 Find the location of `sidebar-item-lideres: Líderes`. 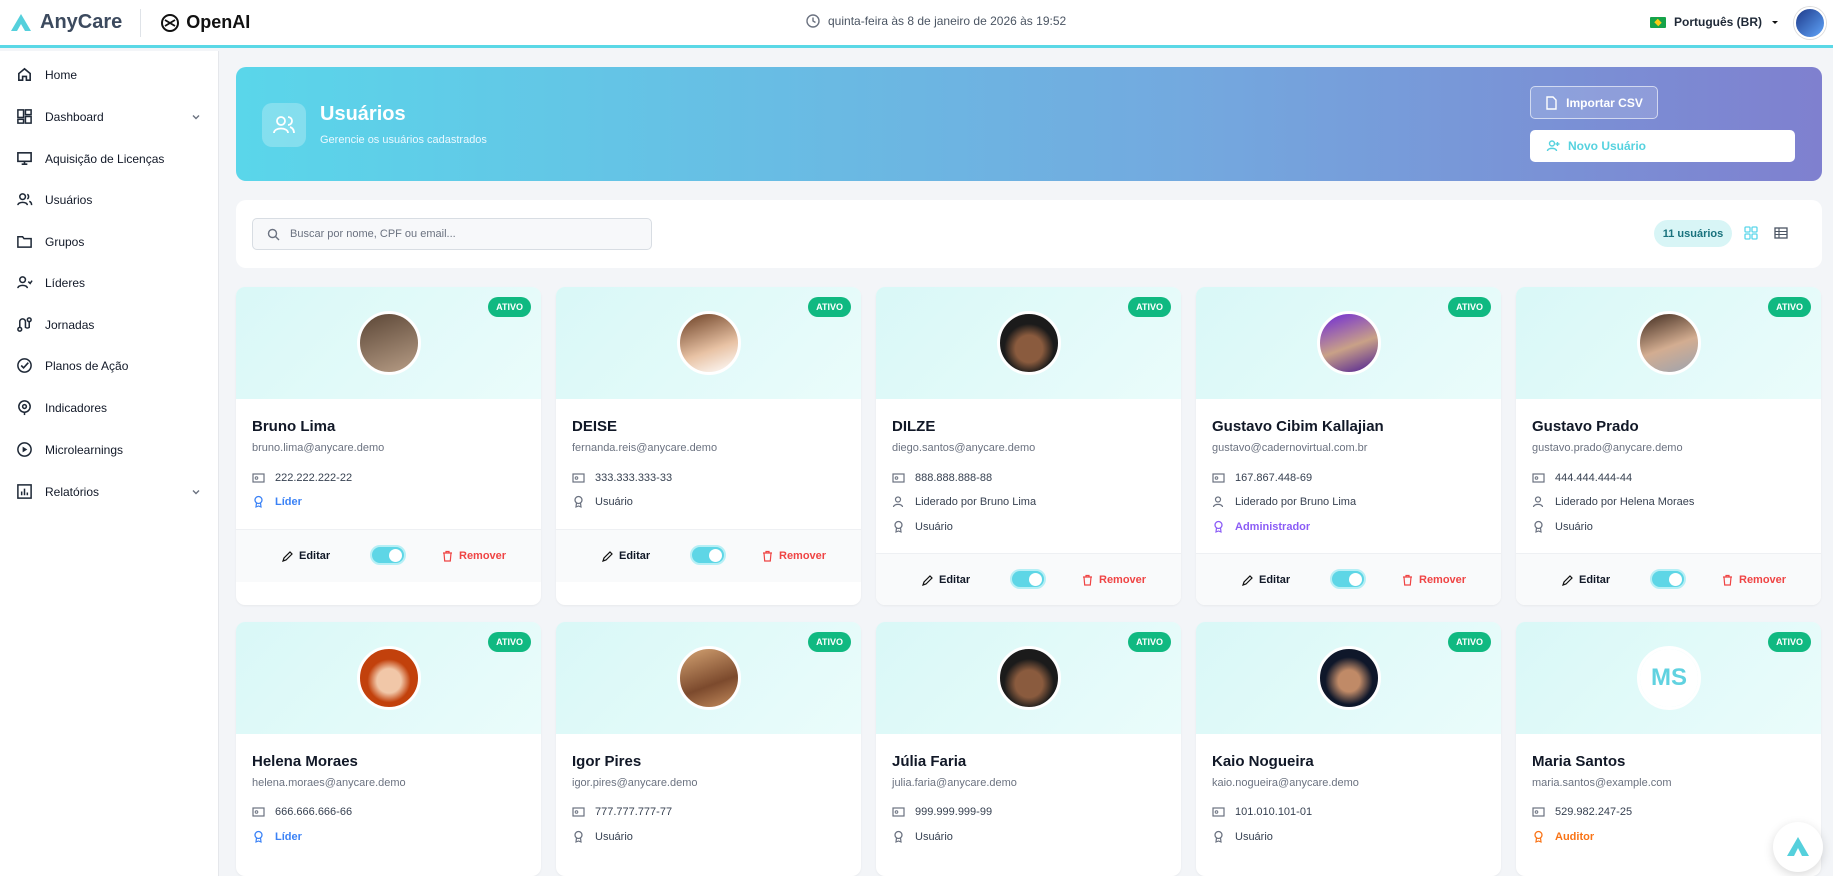

sidebar-item-lideres: Líderes is located at coordinates (109, 282).